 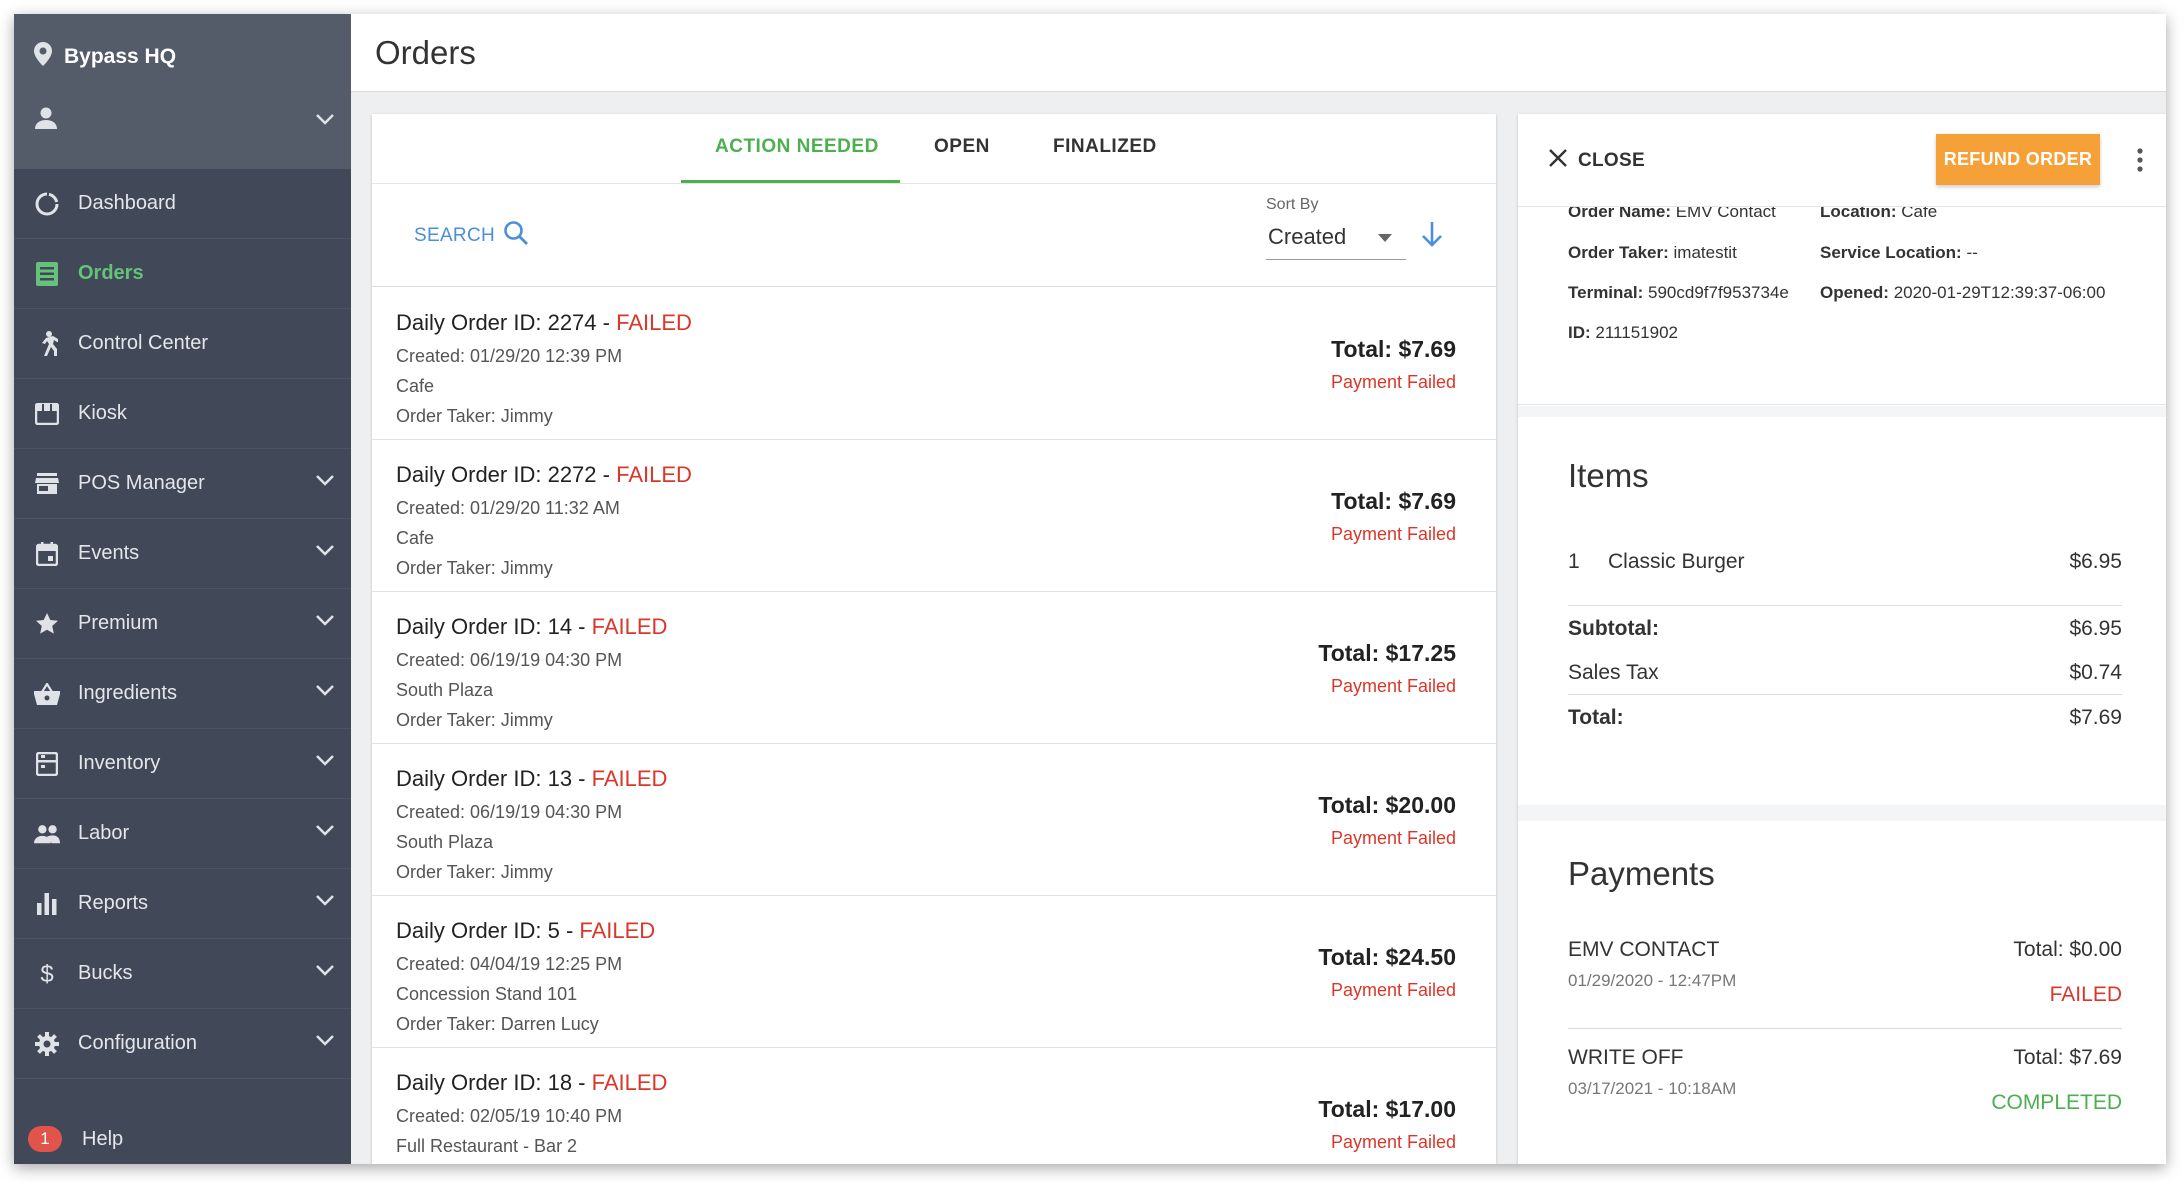 What do you see at coordinates (2085, 994) in the screenshot?
I see `payment-status: FAILED` at bounding box center [2085, 994].